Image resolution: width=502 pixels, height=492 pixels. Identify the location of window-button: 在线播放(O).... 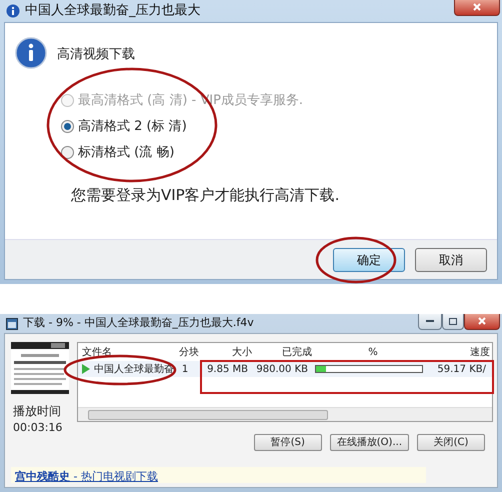
(369, 442).